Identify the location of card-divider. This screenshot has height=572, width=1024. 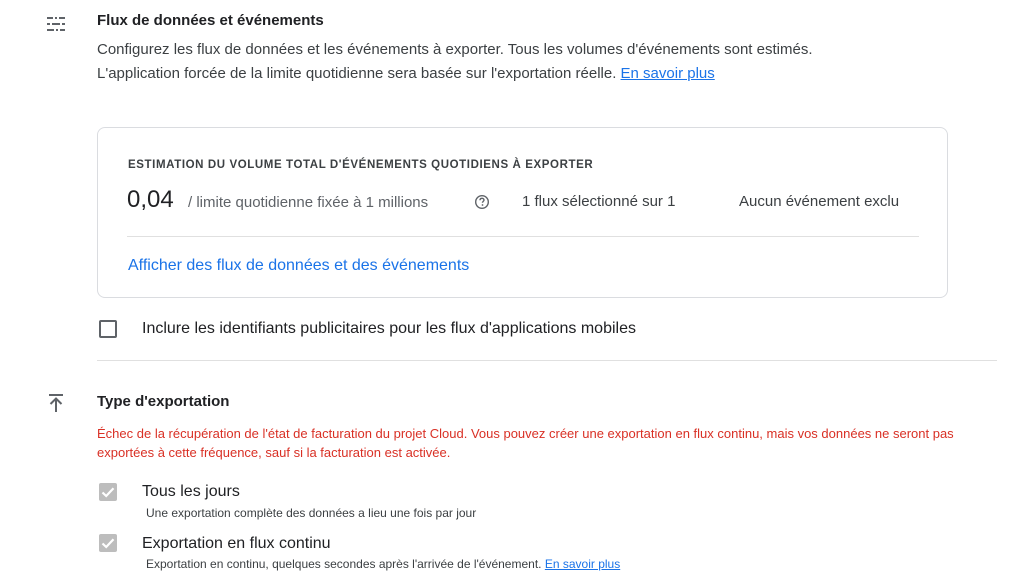
(523, 236).